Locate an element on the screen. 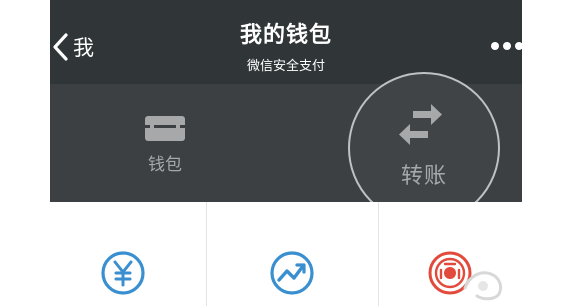 The height and width of the screenshot is (306, 565). wallet-icon is located at coordinates (165, 128).